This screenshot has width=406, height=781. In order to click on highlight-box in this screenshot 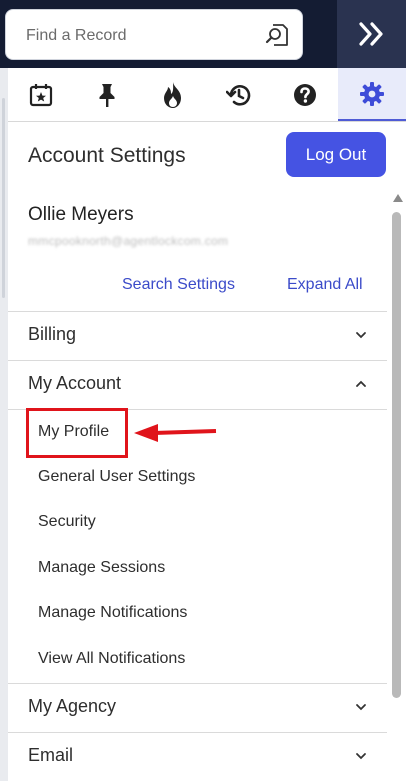, I will do `click(77, 433)`.